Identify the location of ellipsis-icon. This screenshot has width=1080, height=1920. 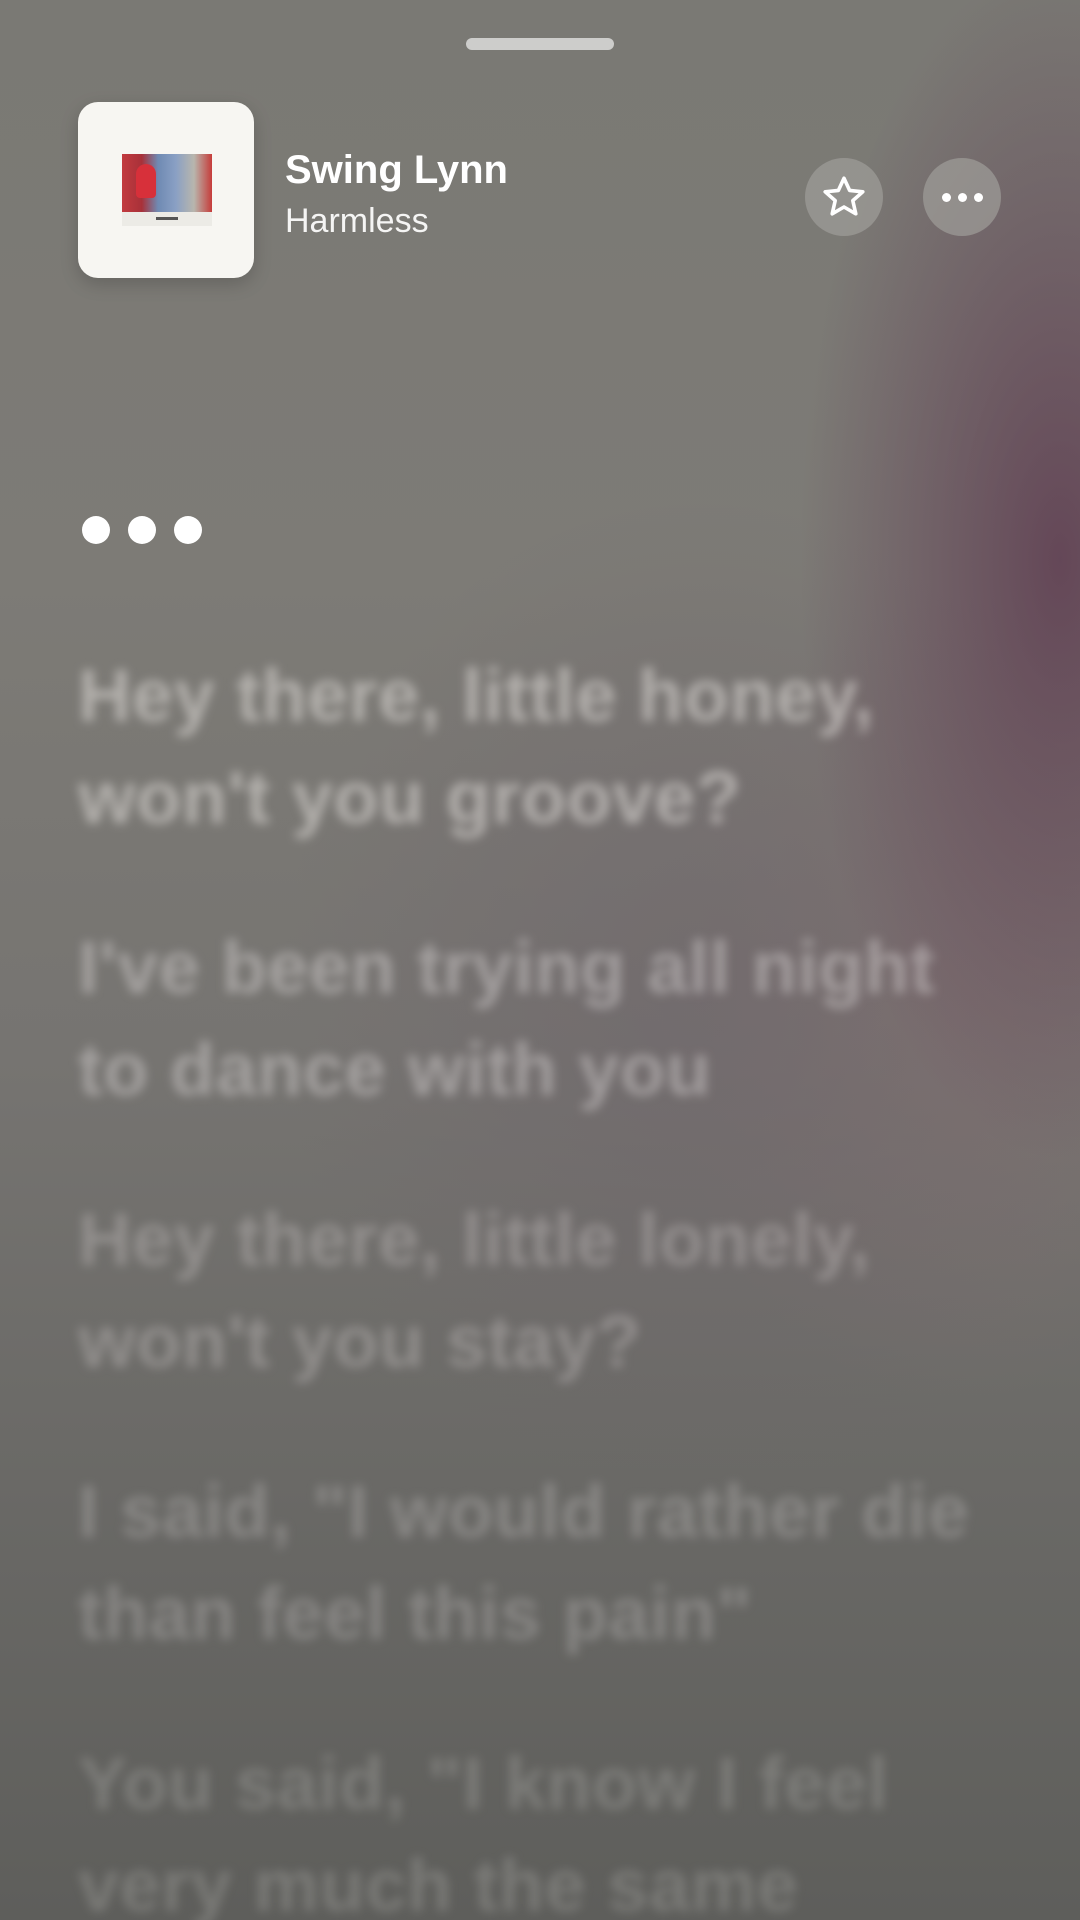
(962, 197).